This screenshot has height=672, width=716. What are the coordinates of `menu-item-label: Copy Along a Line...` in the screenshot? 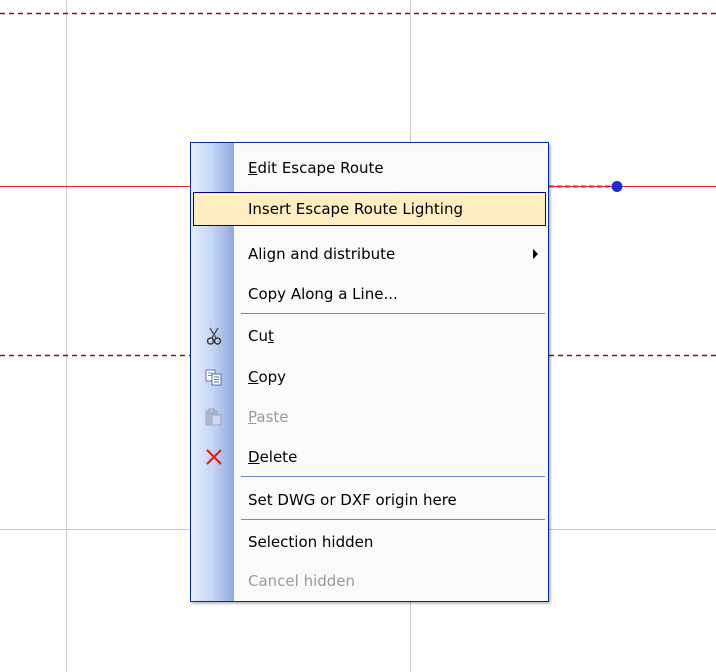 It's located at (323, 294).